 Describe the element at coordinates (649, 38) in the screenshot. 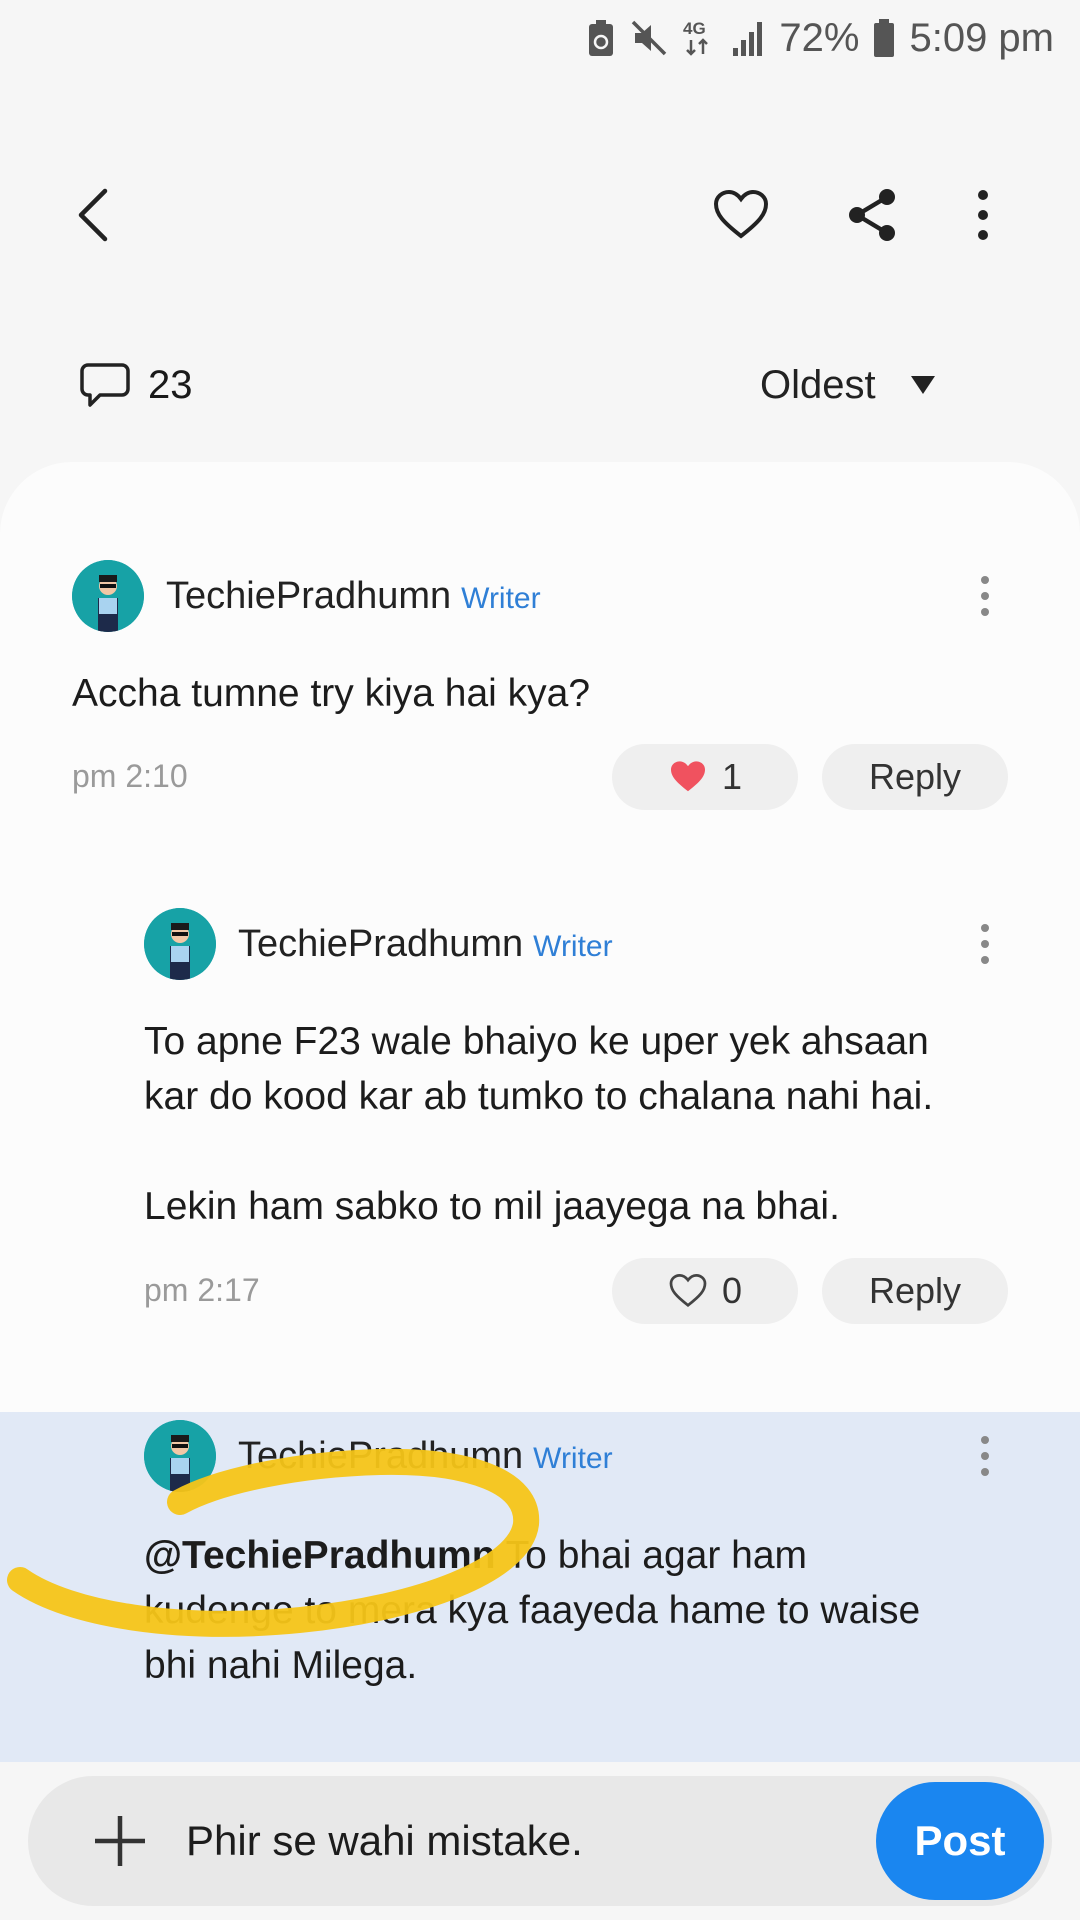

I see `mute-icon` at that location.